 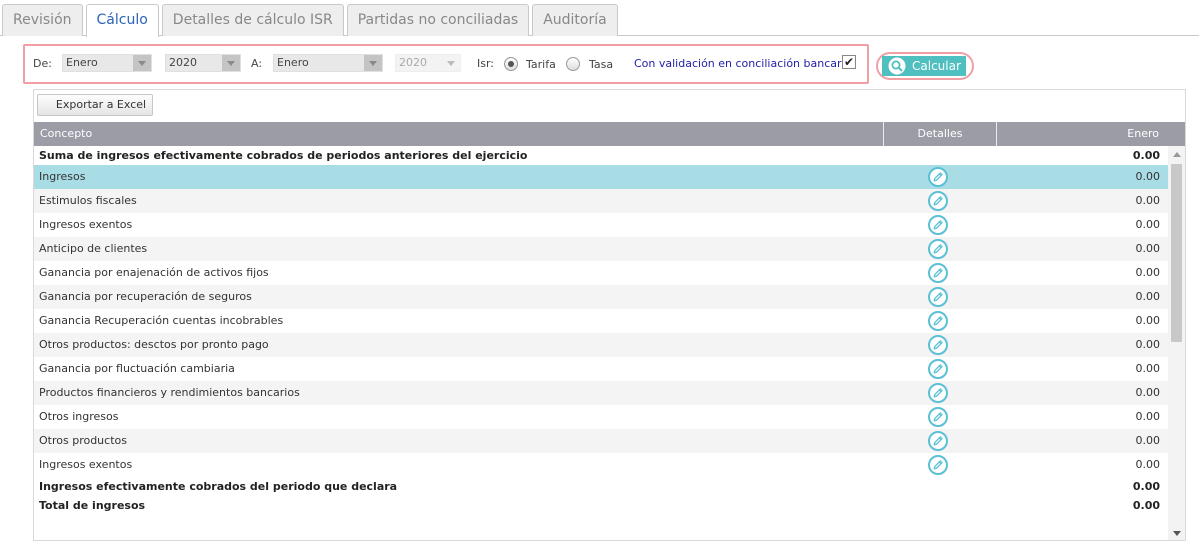 I want to click on column-header-concepto: Concepto, so click(x=66, y=134).